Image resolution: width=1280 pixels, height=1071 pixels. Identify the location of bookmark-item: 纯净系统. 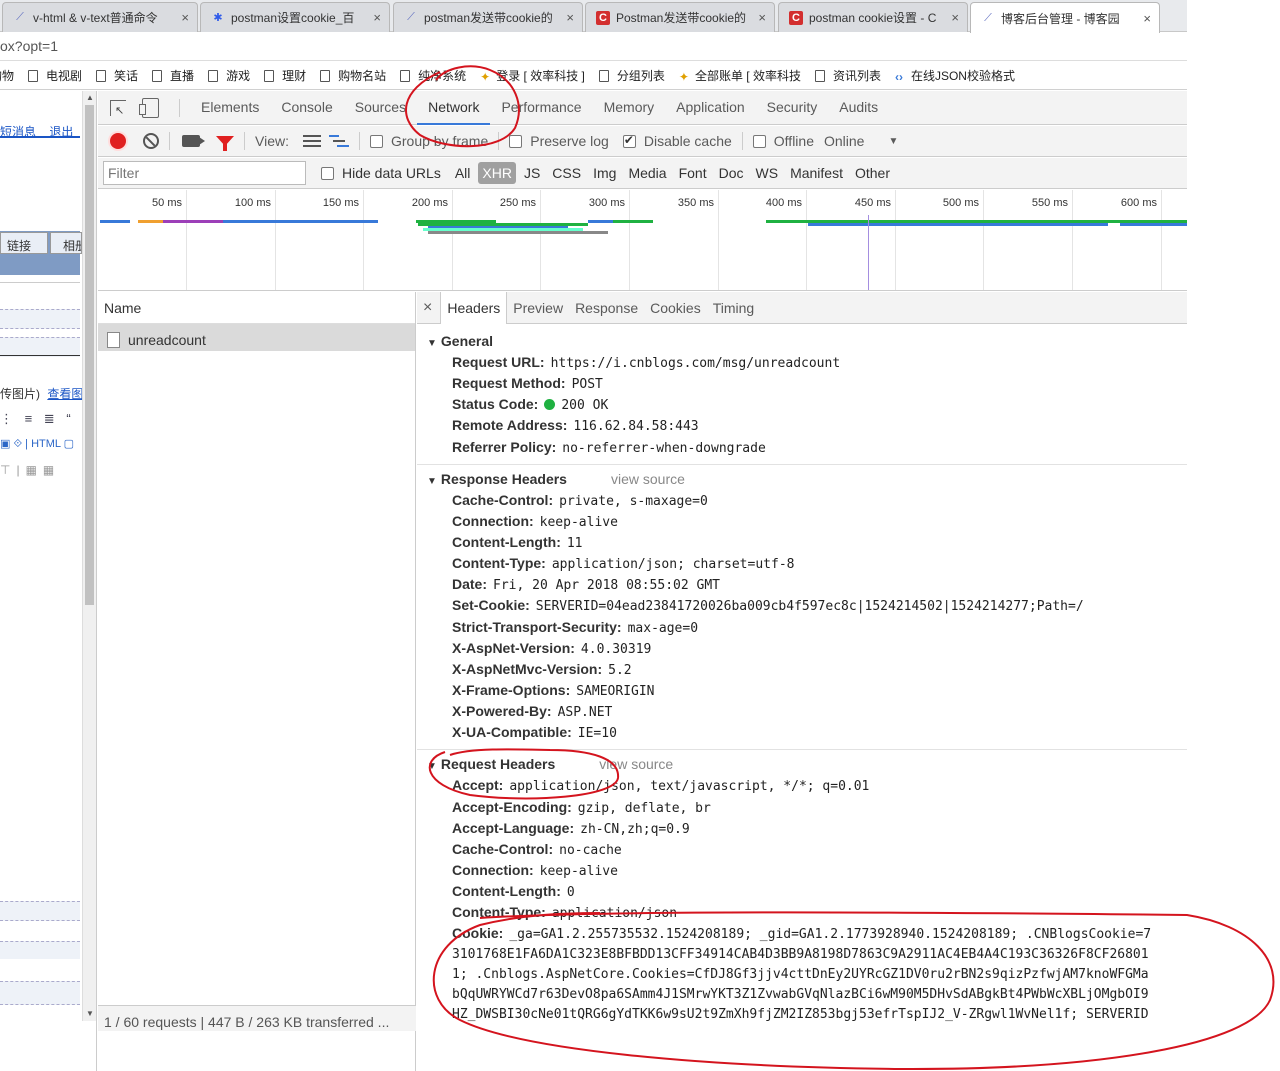
(433, 75).